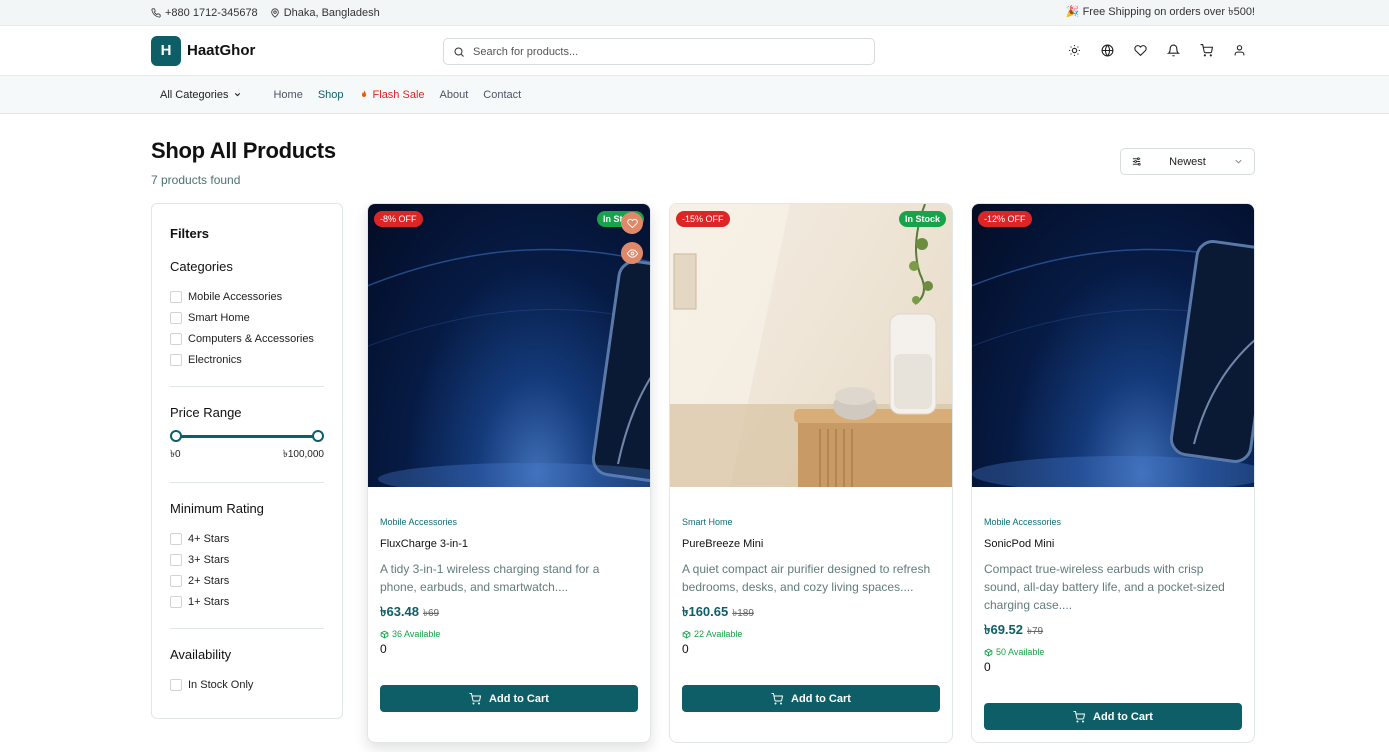  I want to click on filters-title: Filters, so click(190, 233).